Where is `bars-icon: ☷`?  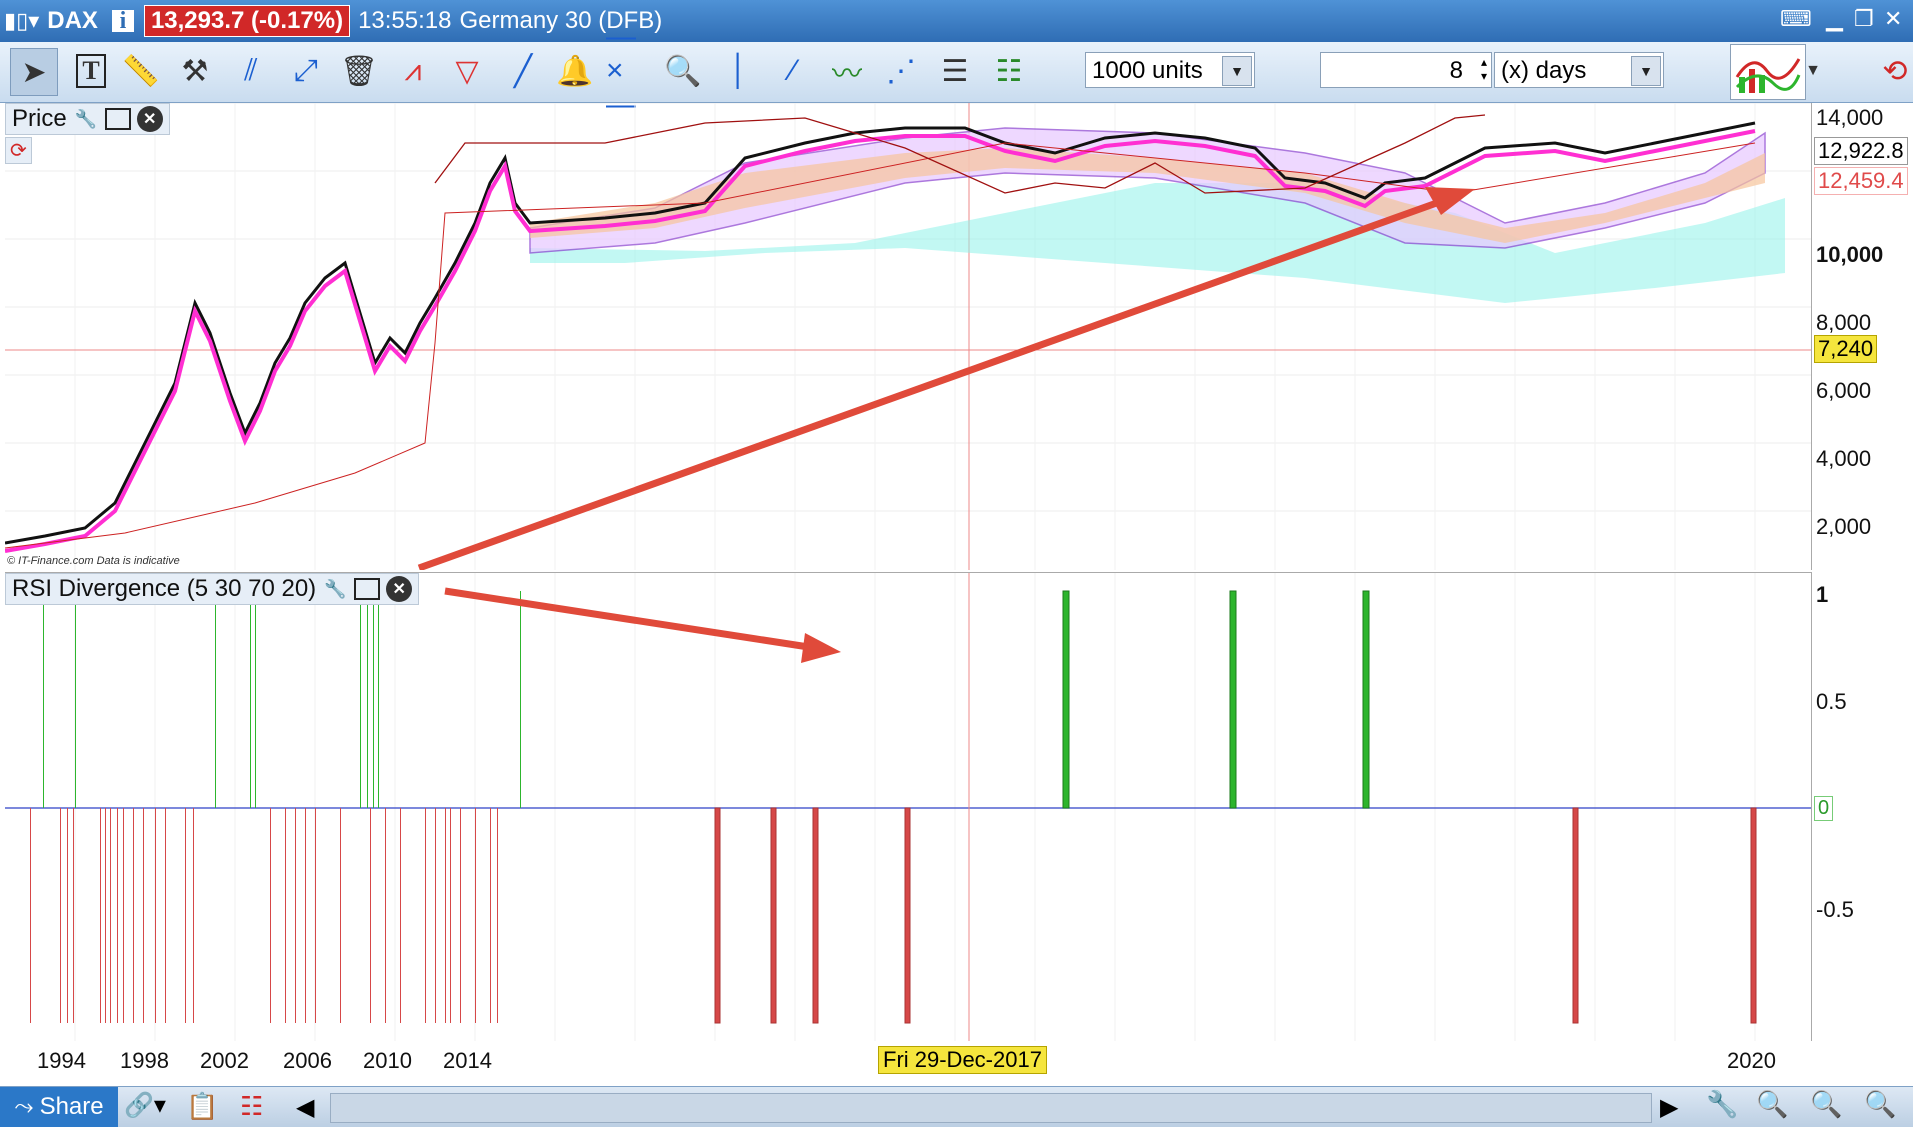
bars-icon: ☷ is located at coordinates (251, 1106).